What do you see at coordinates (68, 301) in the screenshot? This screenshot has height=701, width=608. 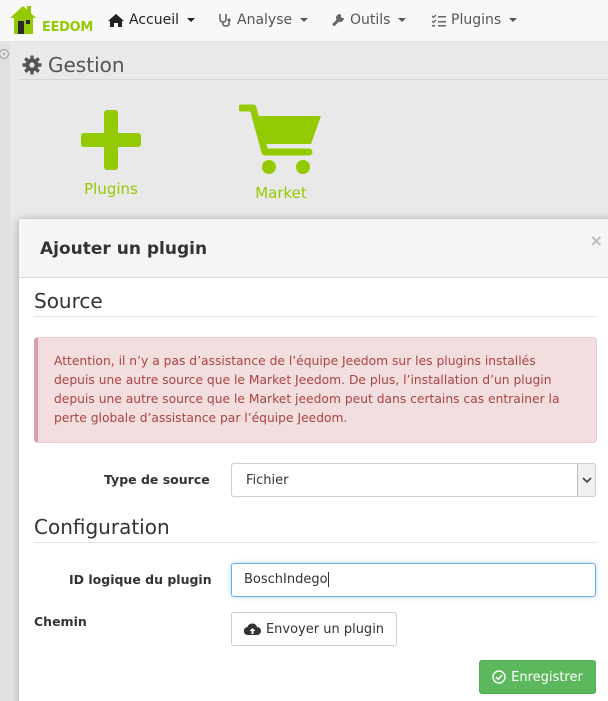 I see `source-section-title: Source` at bounding box center [68, 301].